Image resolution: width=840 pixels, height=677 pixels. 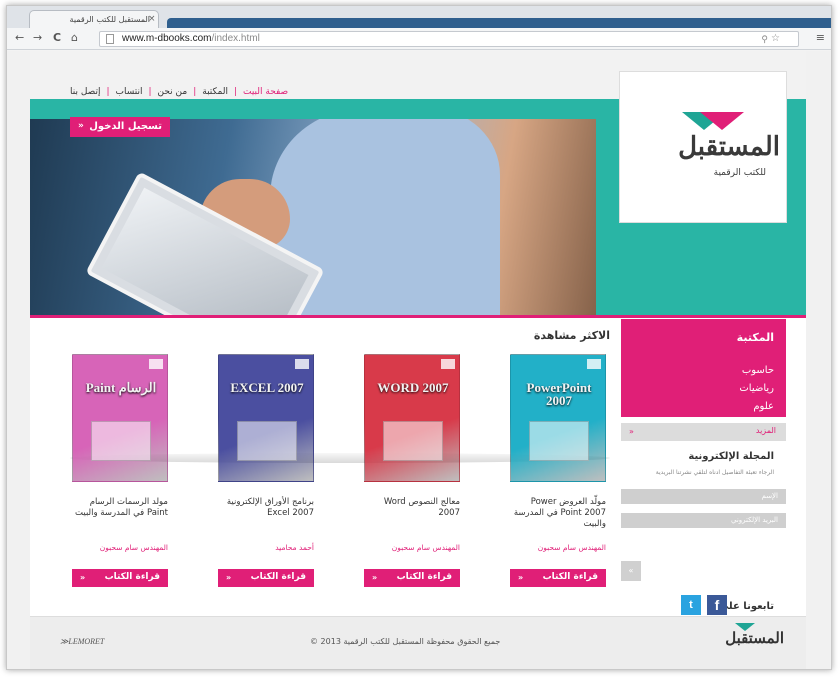 I want to click on book-cover: Paint الرسام, so click(x=120, y=418).